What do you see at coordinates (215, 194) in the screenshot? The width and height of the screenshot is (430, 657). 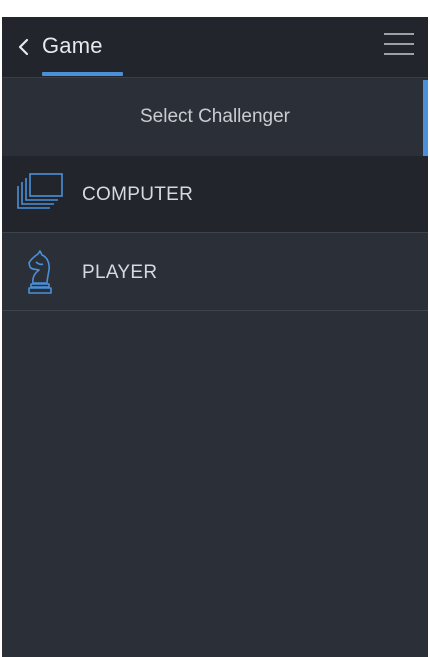 I see `list-item-computer: COMPUTER` at bounding box center [215, 194].